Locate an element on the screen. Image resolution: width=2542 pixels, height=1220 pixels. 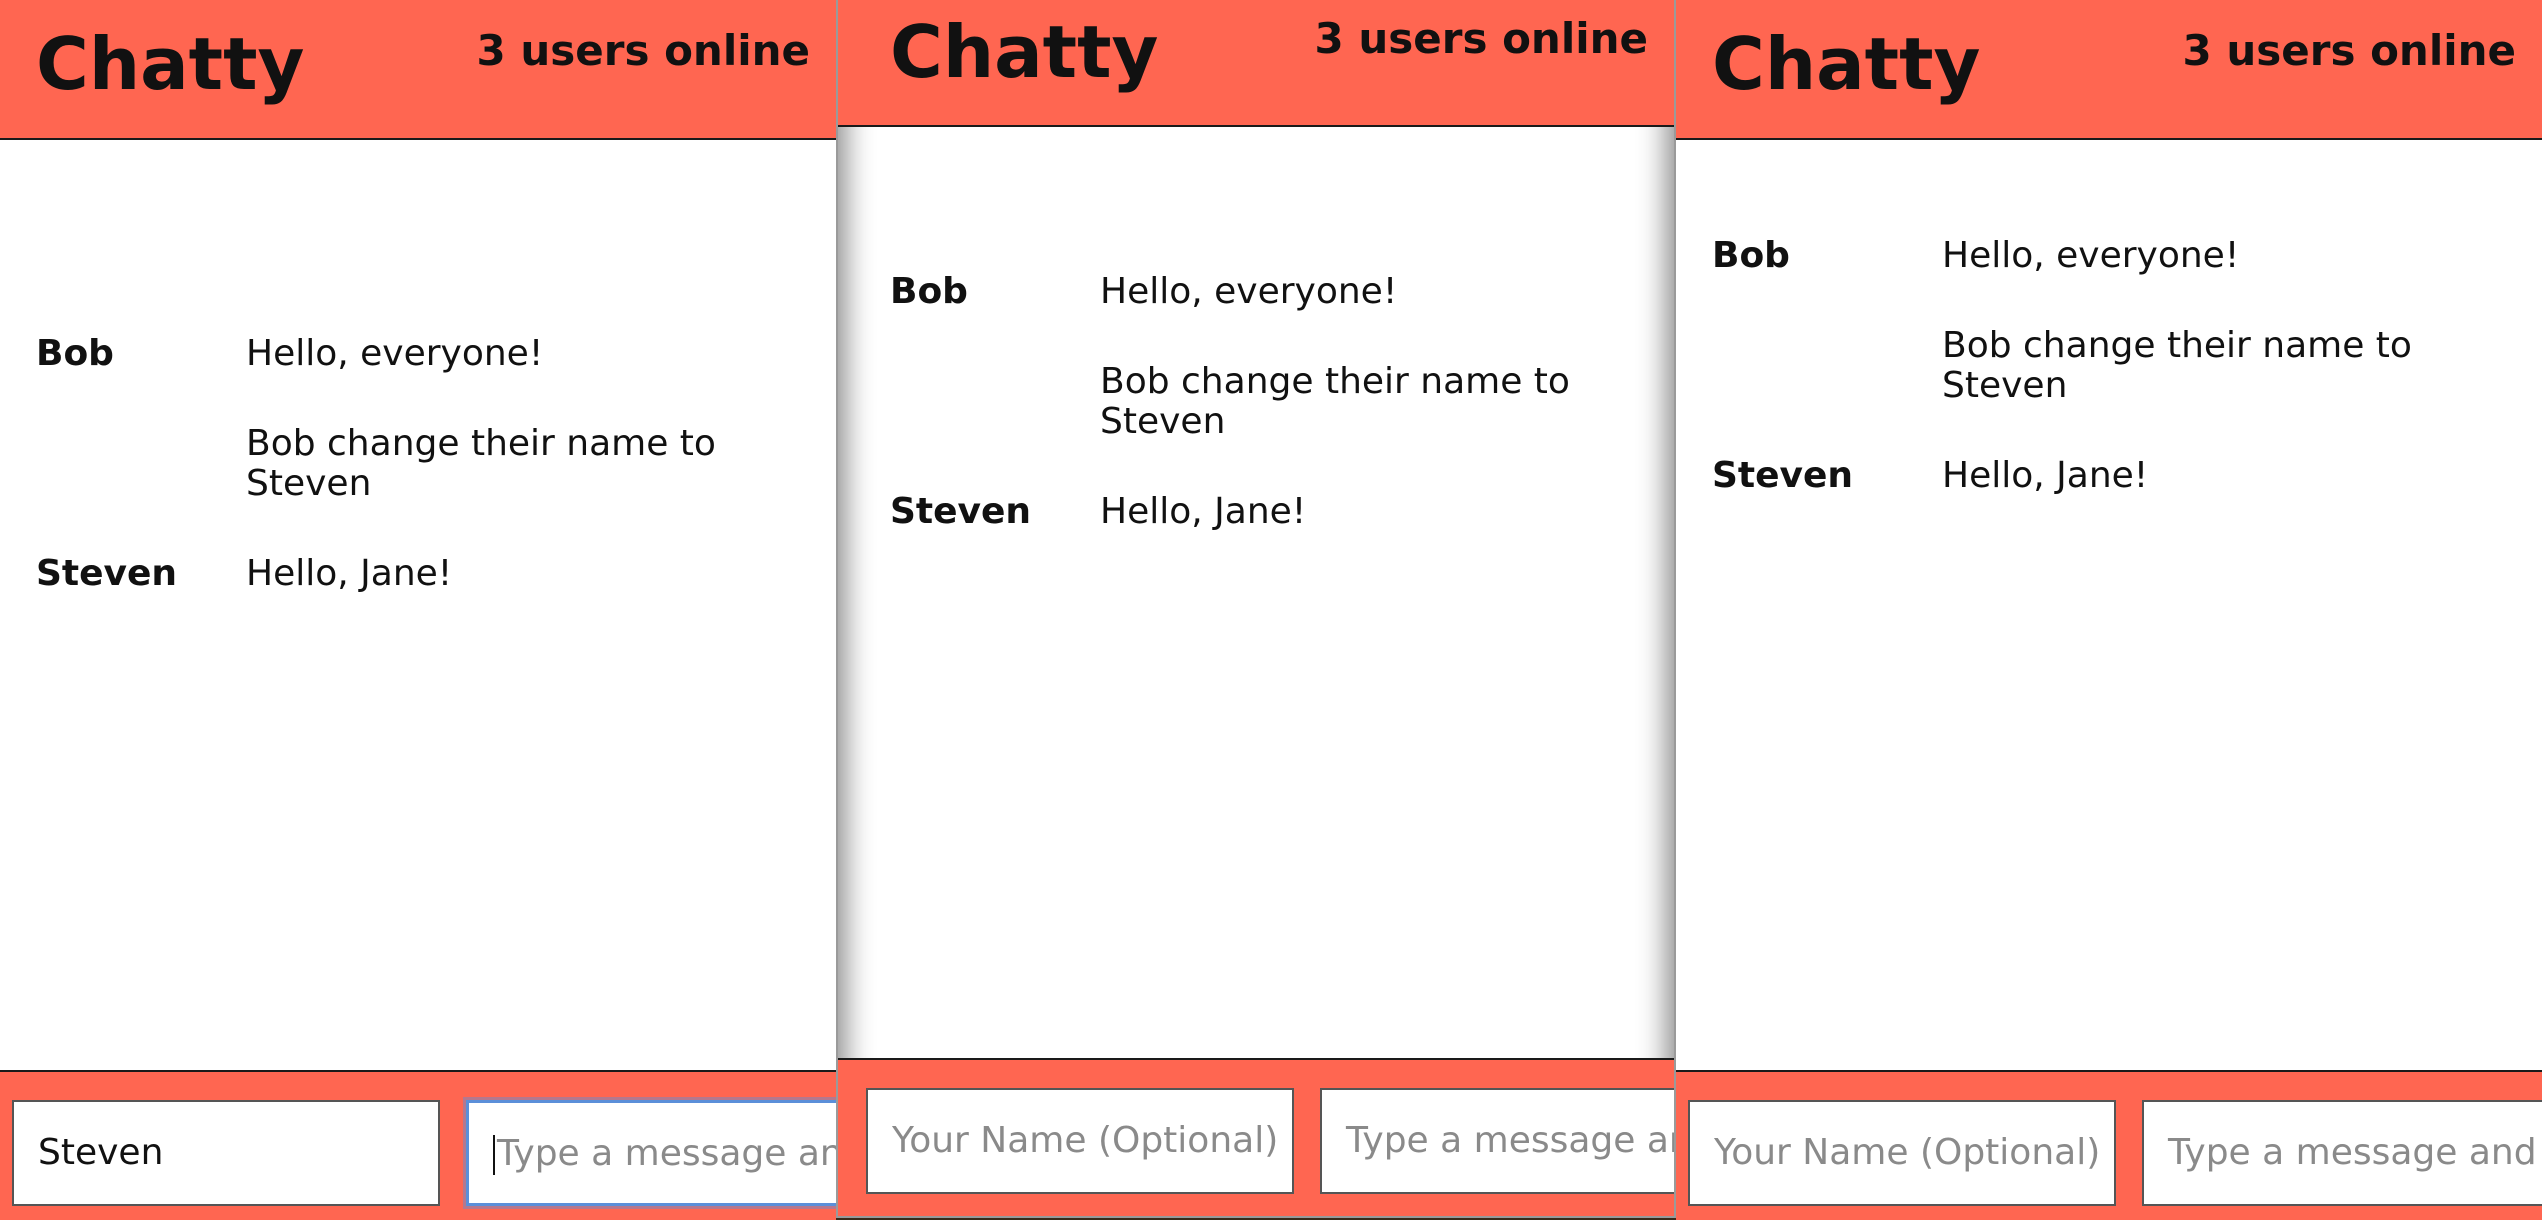
chatbar: Steven Type a message and hit ENTER is located at coordinates (418, 1145).